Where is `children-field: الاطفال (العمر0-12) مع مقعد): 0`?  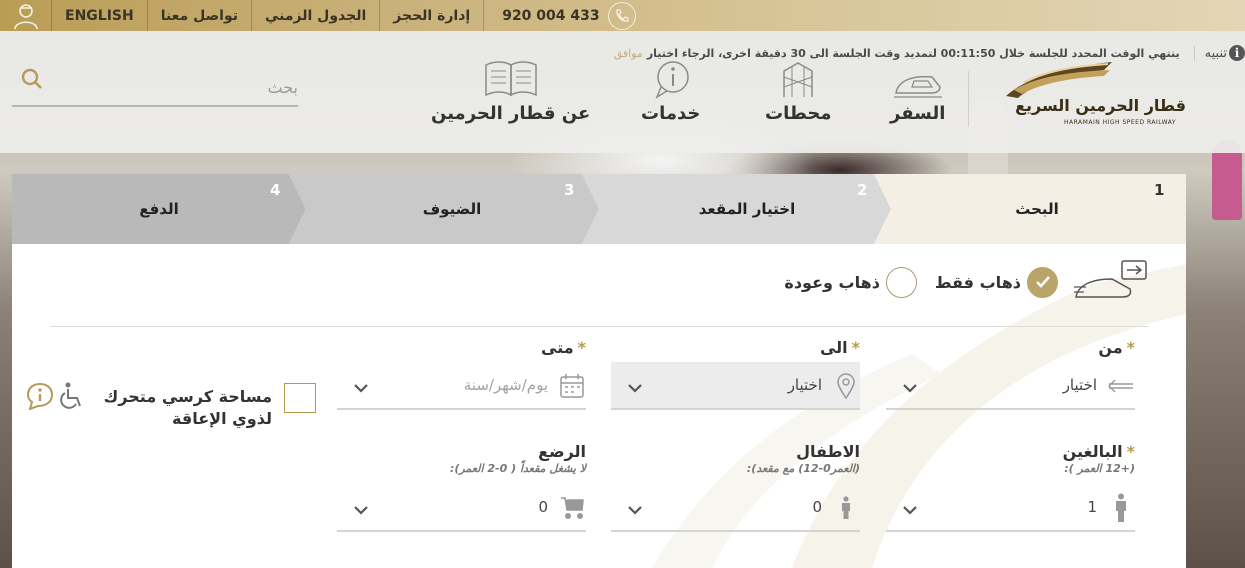 children-field: الاطفال (العمر0-12) مع مقعد): 0 is located at coordinates (735, 487).